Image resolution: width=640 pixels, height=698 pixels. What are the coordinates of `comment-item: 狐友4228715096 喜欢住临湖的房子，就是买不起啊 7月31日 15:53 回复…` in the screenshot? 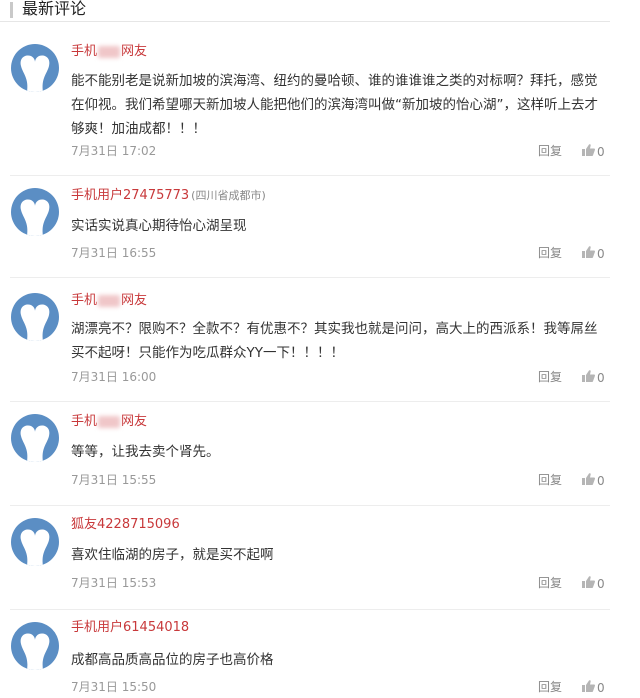 It's located at (305, 558).